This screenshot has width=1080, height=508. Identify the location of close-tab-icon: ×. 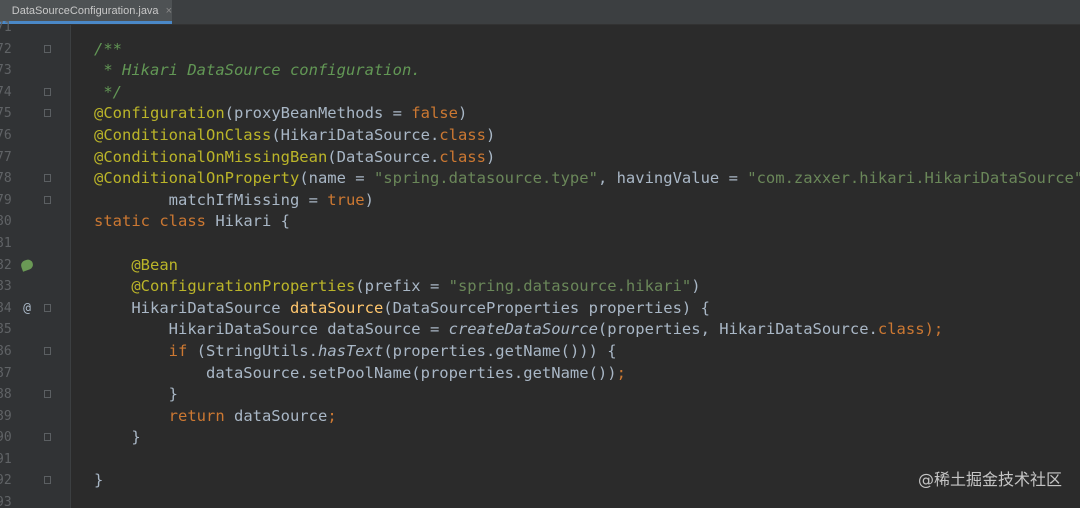
(169, 11).